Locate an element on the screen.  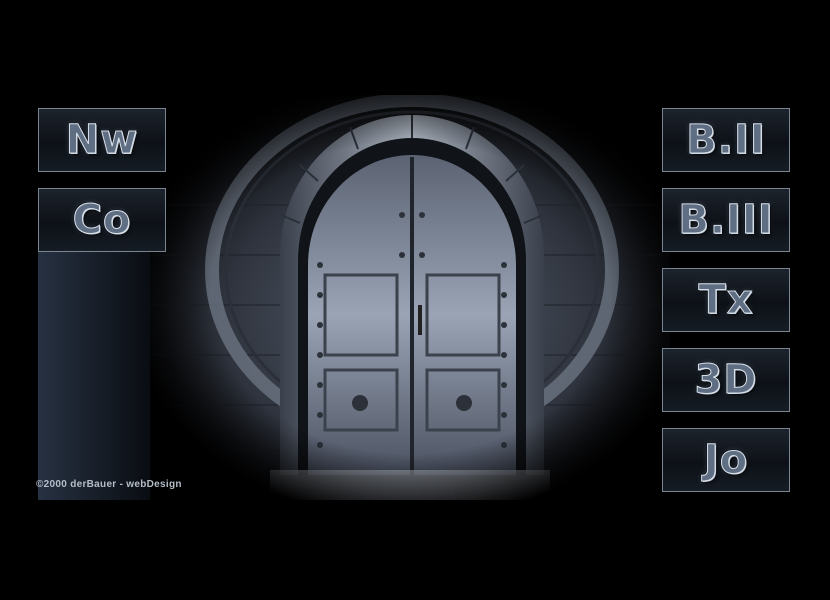
nav-button-label: Jo is located at coordinates (726, 460).